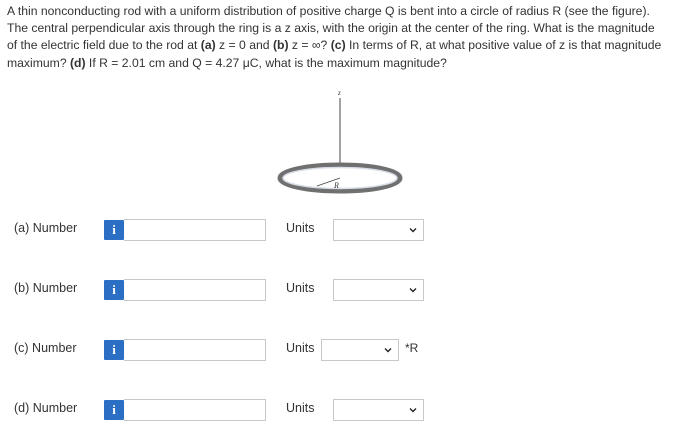 The height and width of the screenshot is (436, 689). I want to click on number-input-d, so click(195, 410).